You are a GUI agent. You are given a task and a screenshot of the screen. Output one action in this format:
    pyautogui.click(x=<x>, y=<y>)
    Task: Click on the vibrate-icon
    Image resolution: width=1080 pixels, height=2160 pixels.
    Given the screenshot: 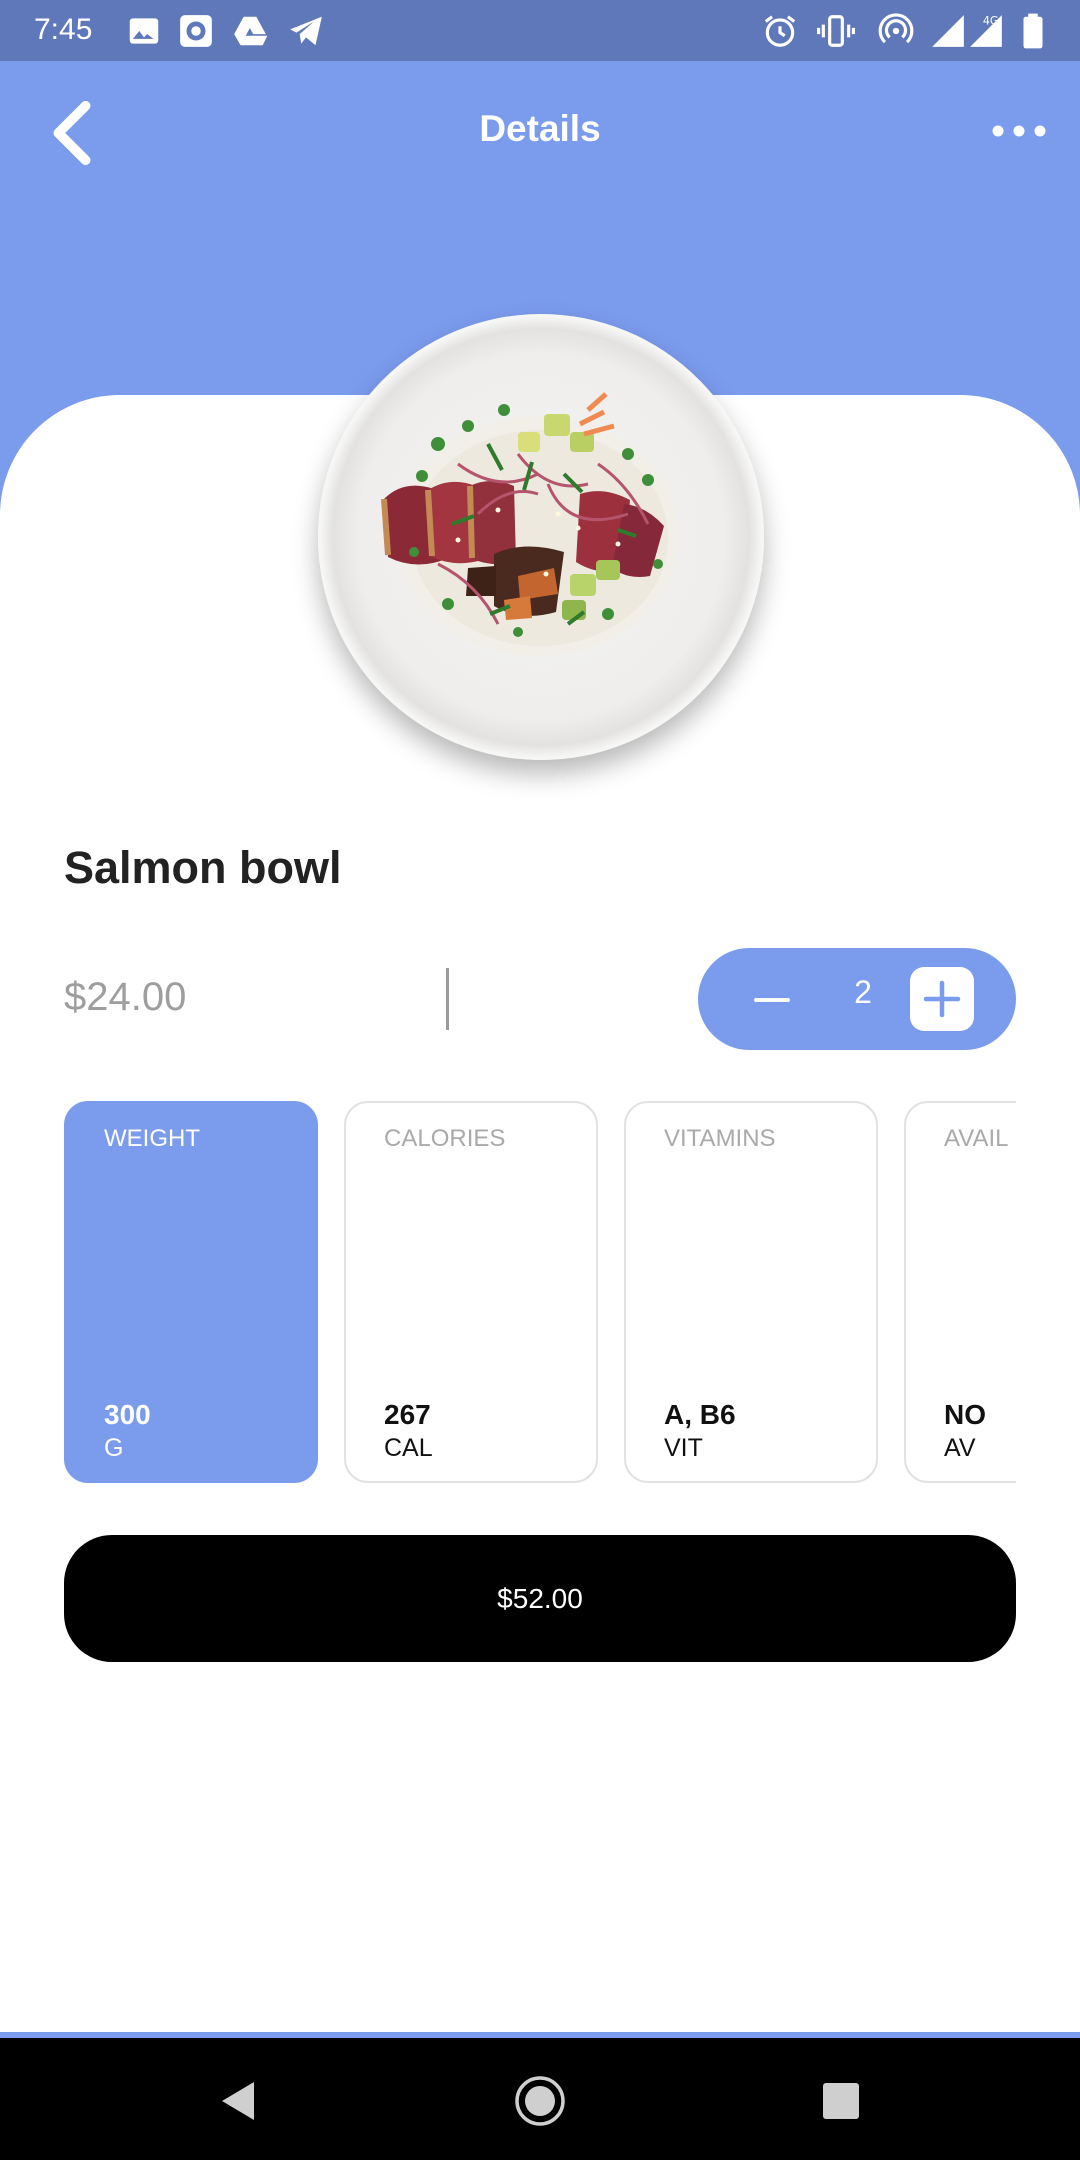 What is the action you would take?
    pyautogui.click(x=836, y=31)
    